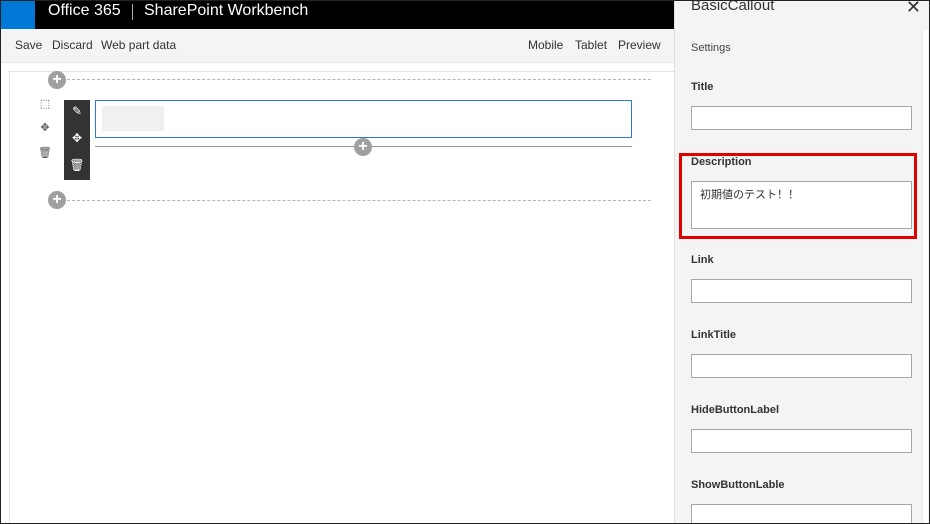  I want to click on title-label: Title, so click(702, 87).